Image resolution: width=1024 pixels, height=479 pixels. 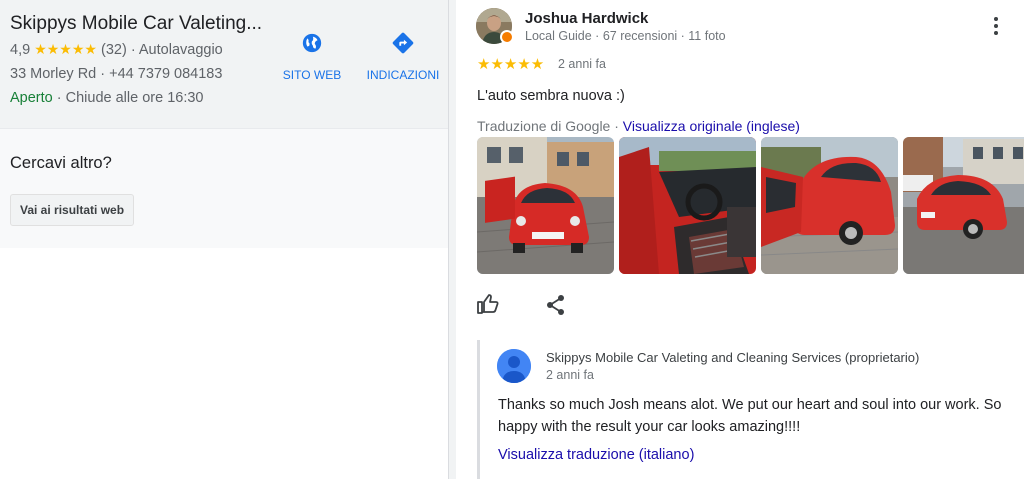 What do you see at coordinates (582, 64) in the screenshot?
I see `review-date: 2 anni fa` at bounding box center [582, 64].